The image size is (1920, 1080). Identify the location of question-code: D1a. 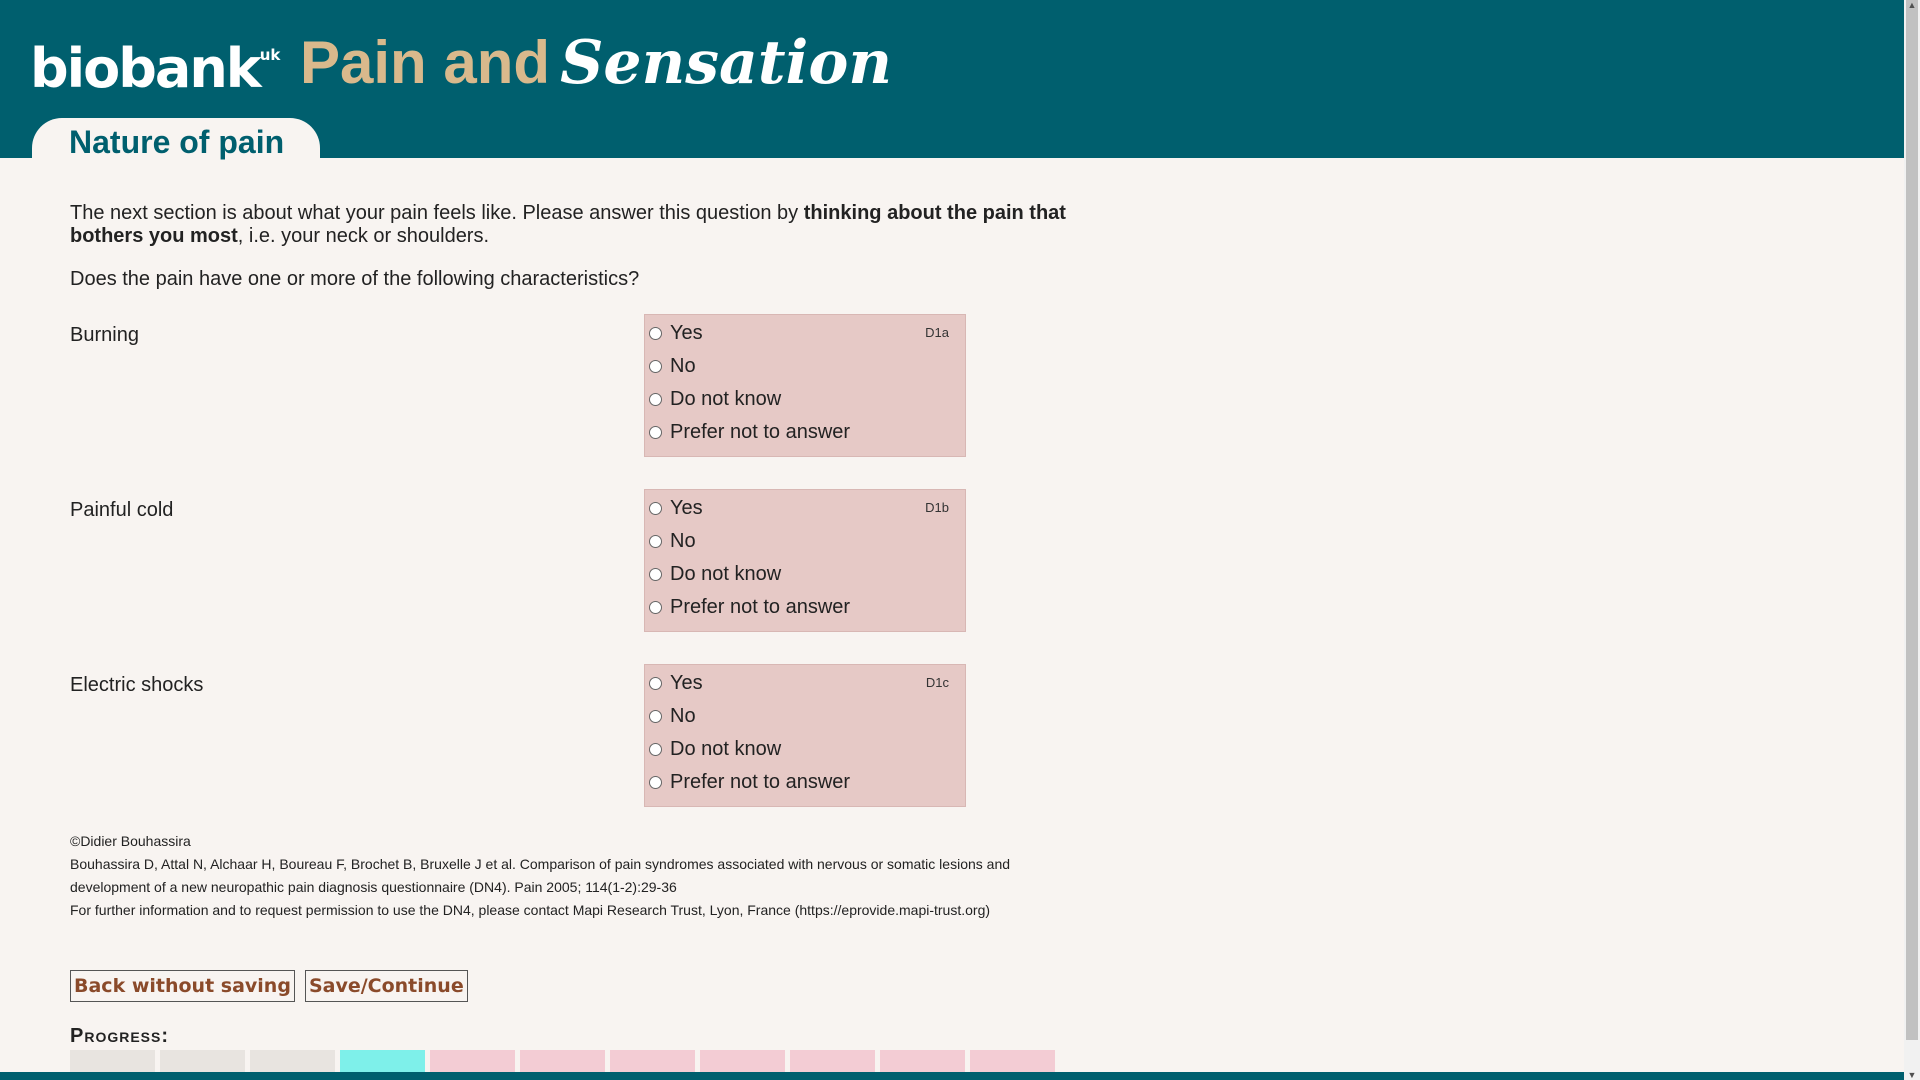
(937, 332).